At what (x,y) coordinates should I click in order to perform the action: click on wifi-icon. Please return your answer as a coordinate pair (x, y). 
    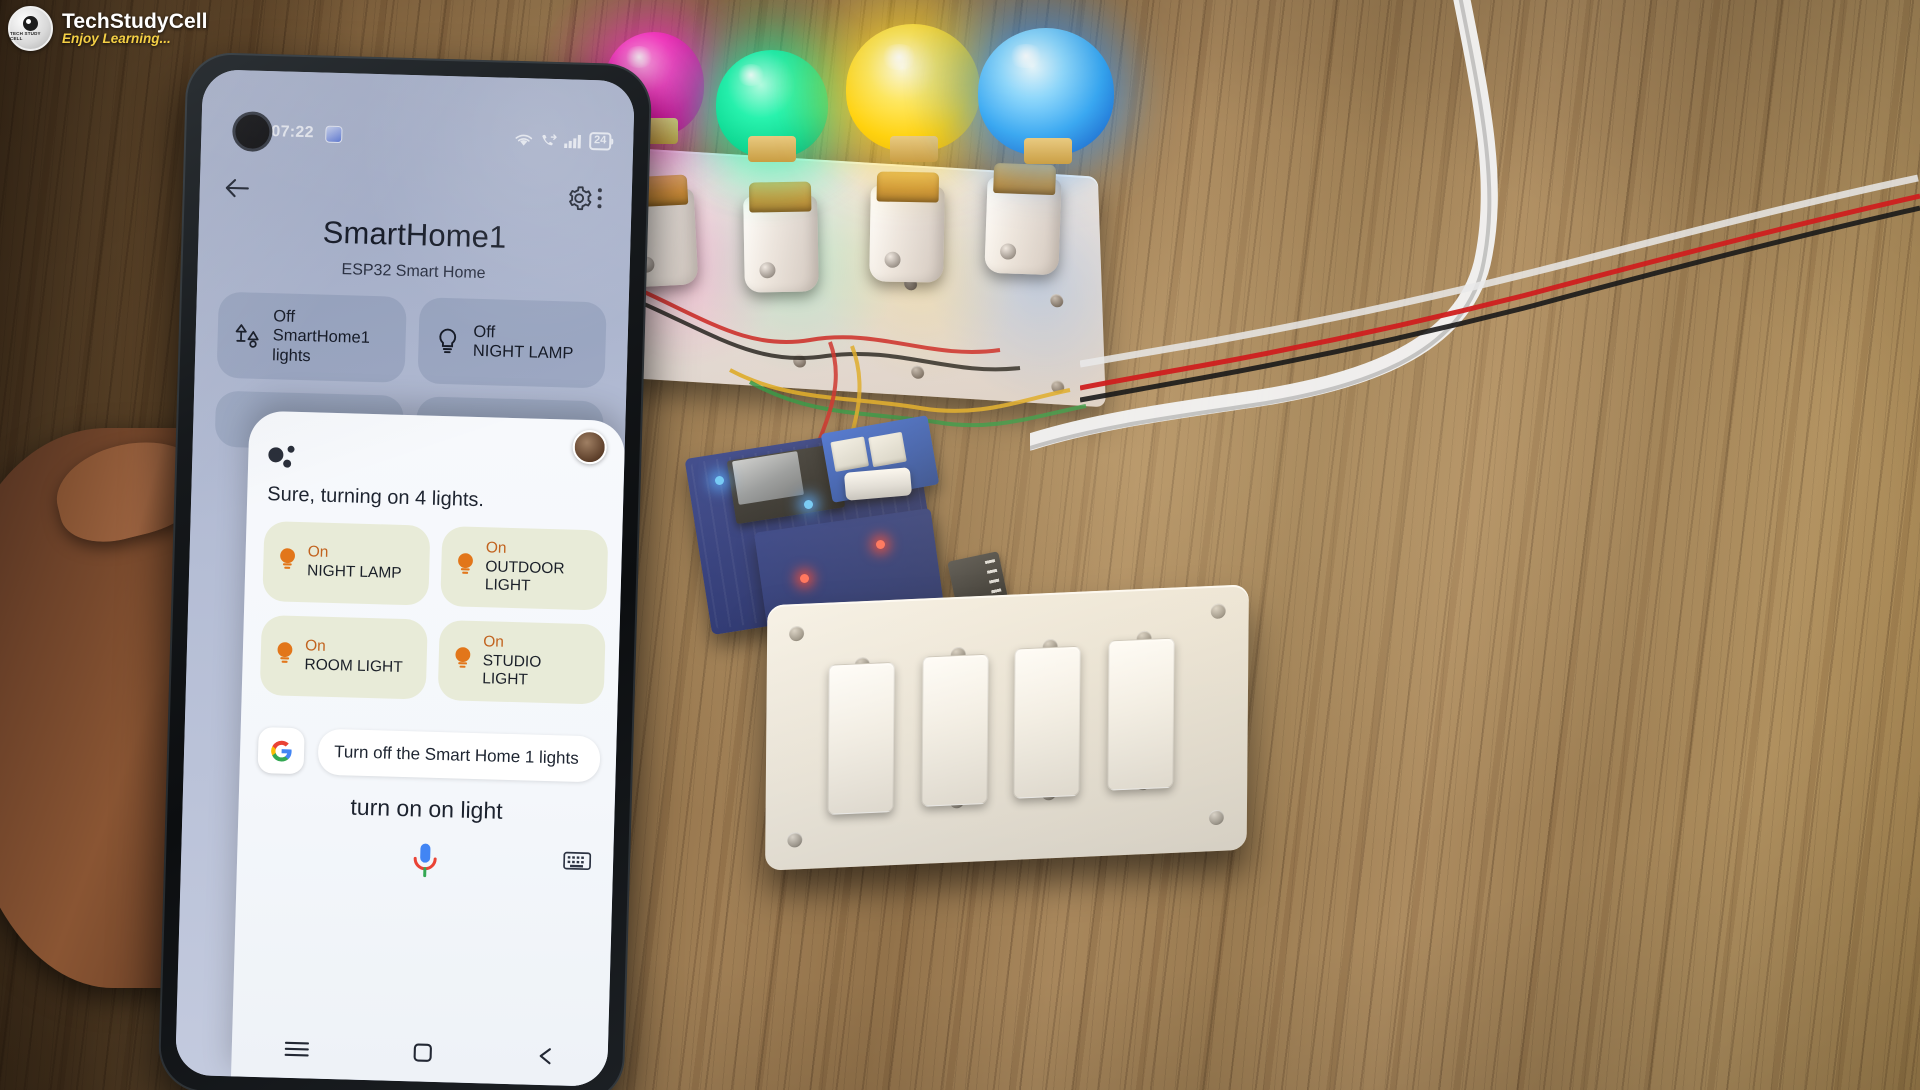
    Looking at the image, I should click on (523, 140).